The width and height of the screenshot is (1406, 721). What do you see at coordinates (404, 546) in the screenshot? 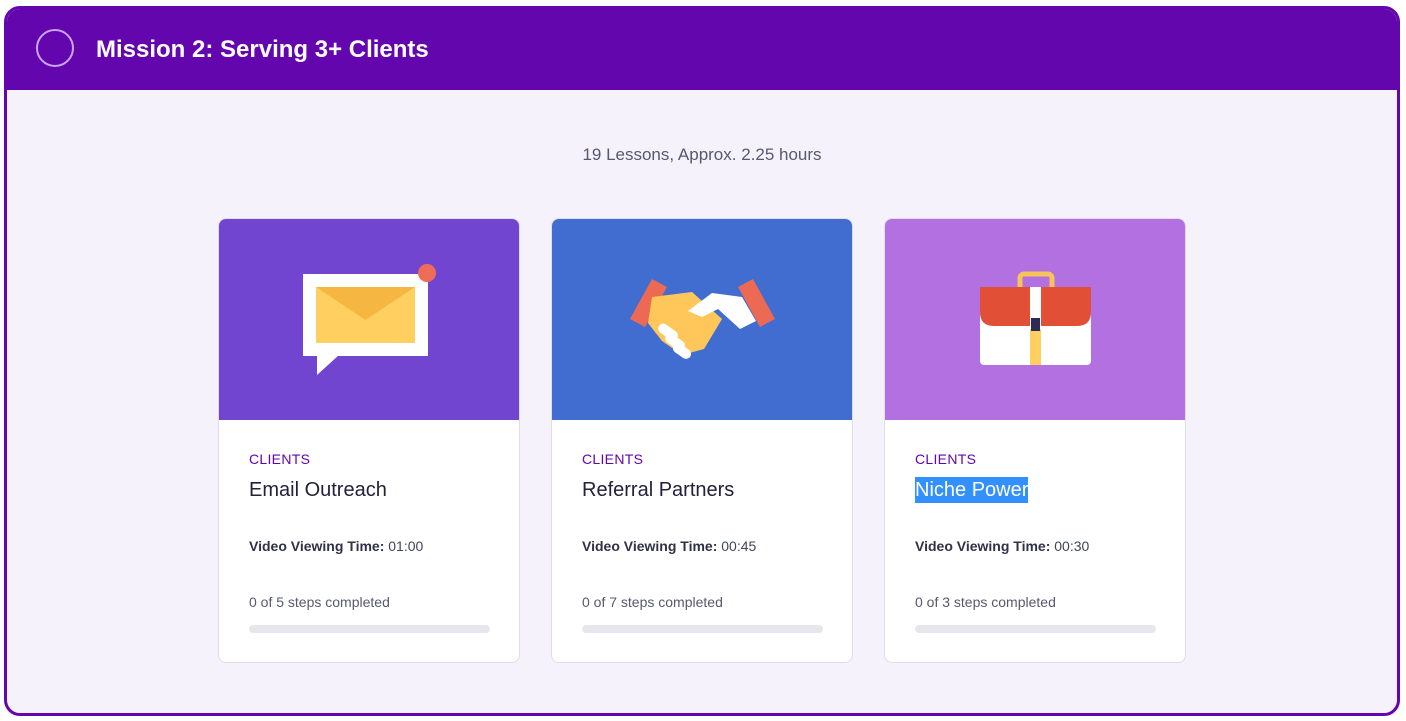
I see `meta-value: 01:00` at bounding box center [404, 546].